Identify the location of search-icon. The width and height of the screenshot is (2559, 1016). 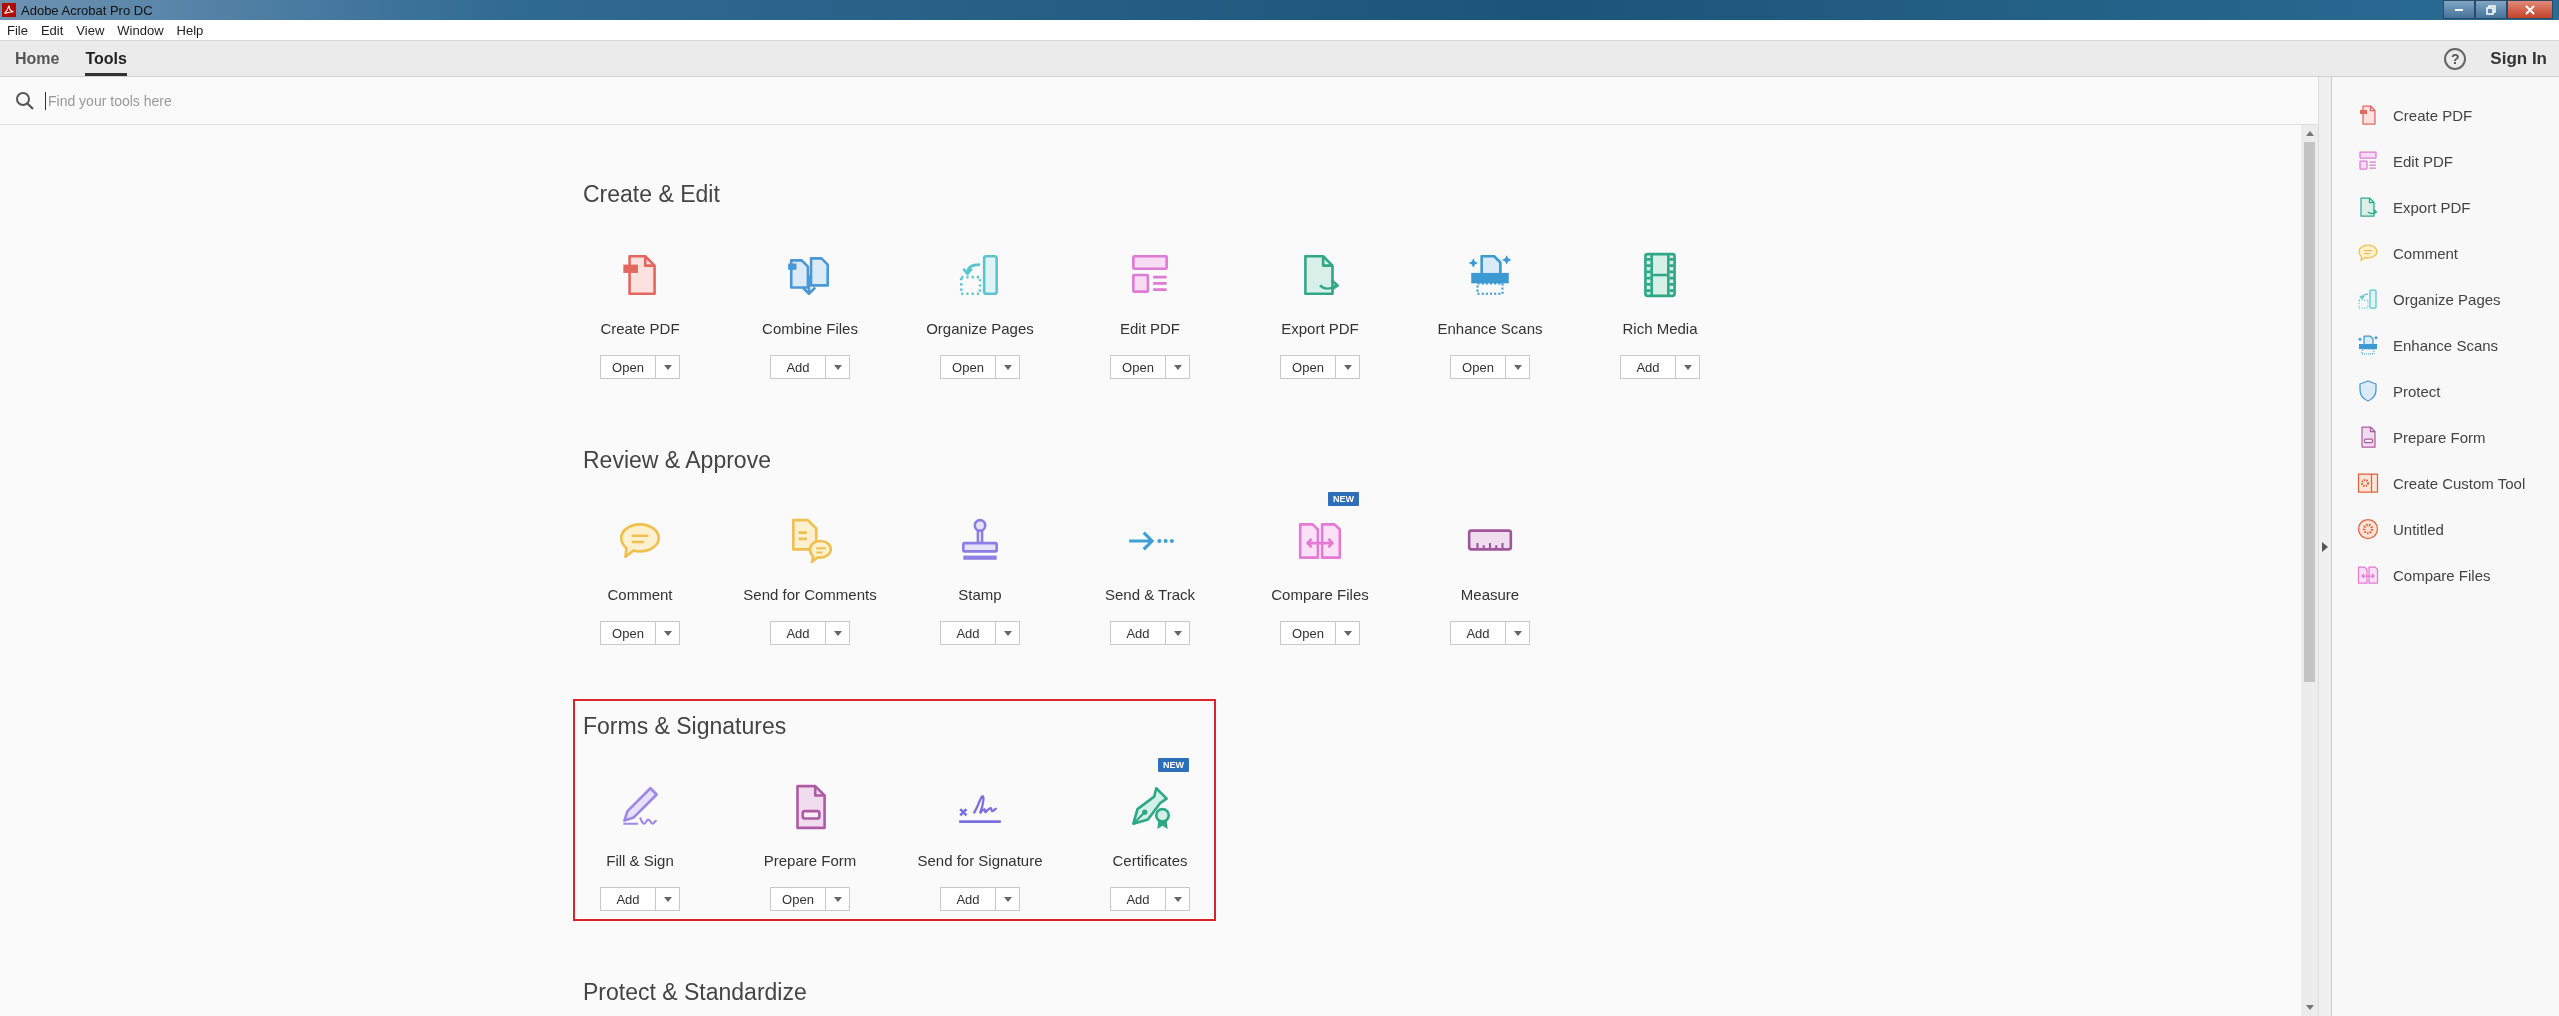
(25, 100).